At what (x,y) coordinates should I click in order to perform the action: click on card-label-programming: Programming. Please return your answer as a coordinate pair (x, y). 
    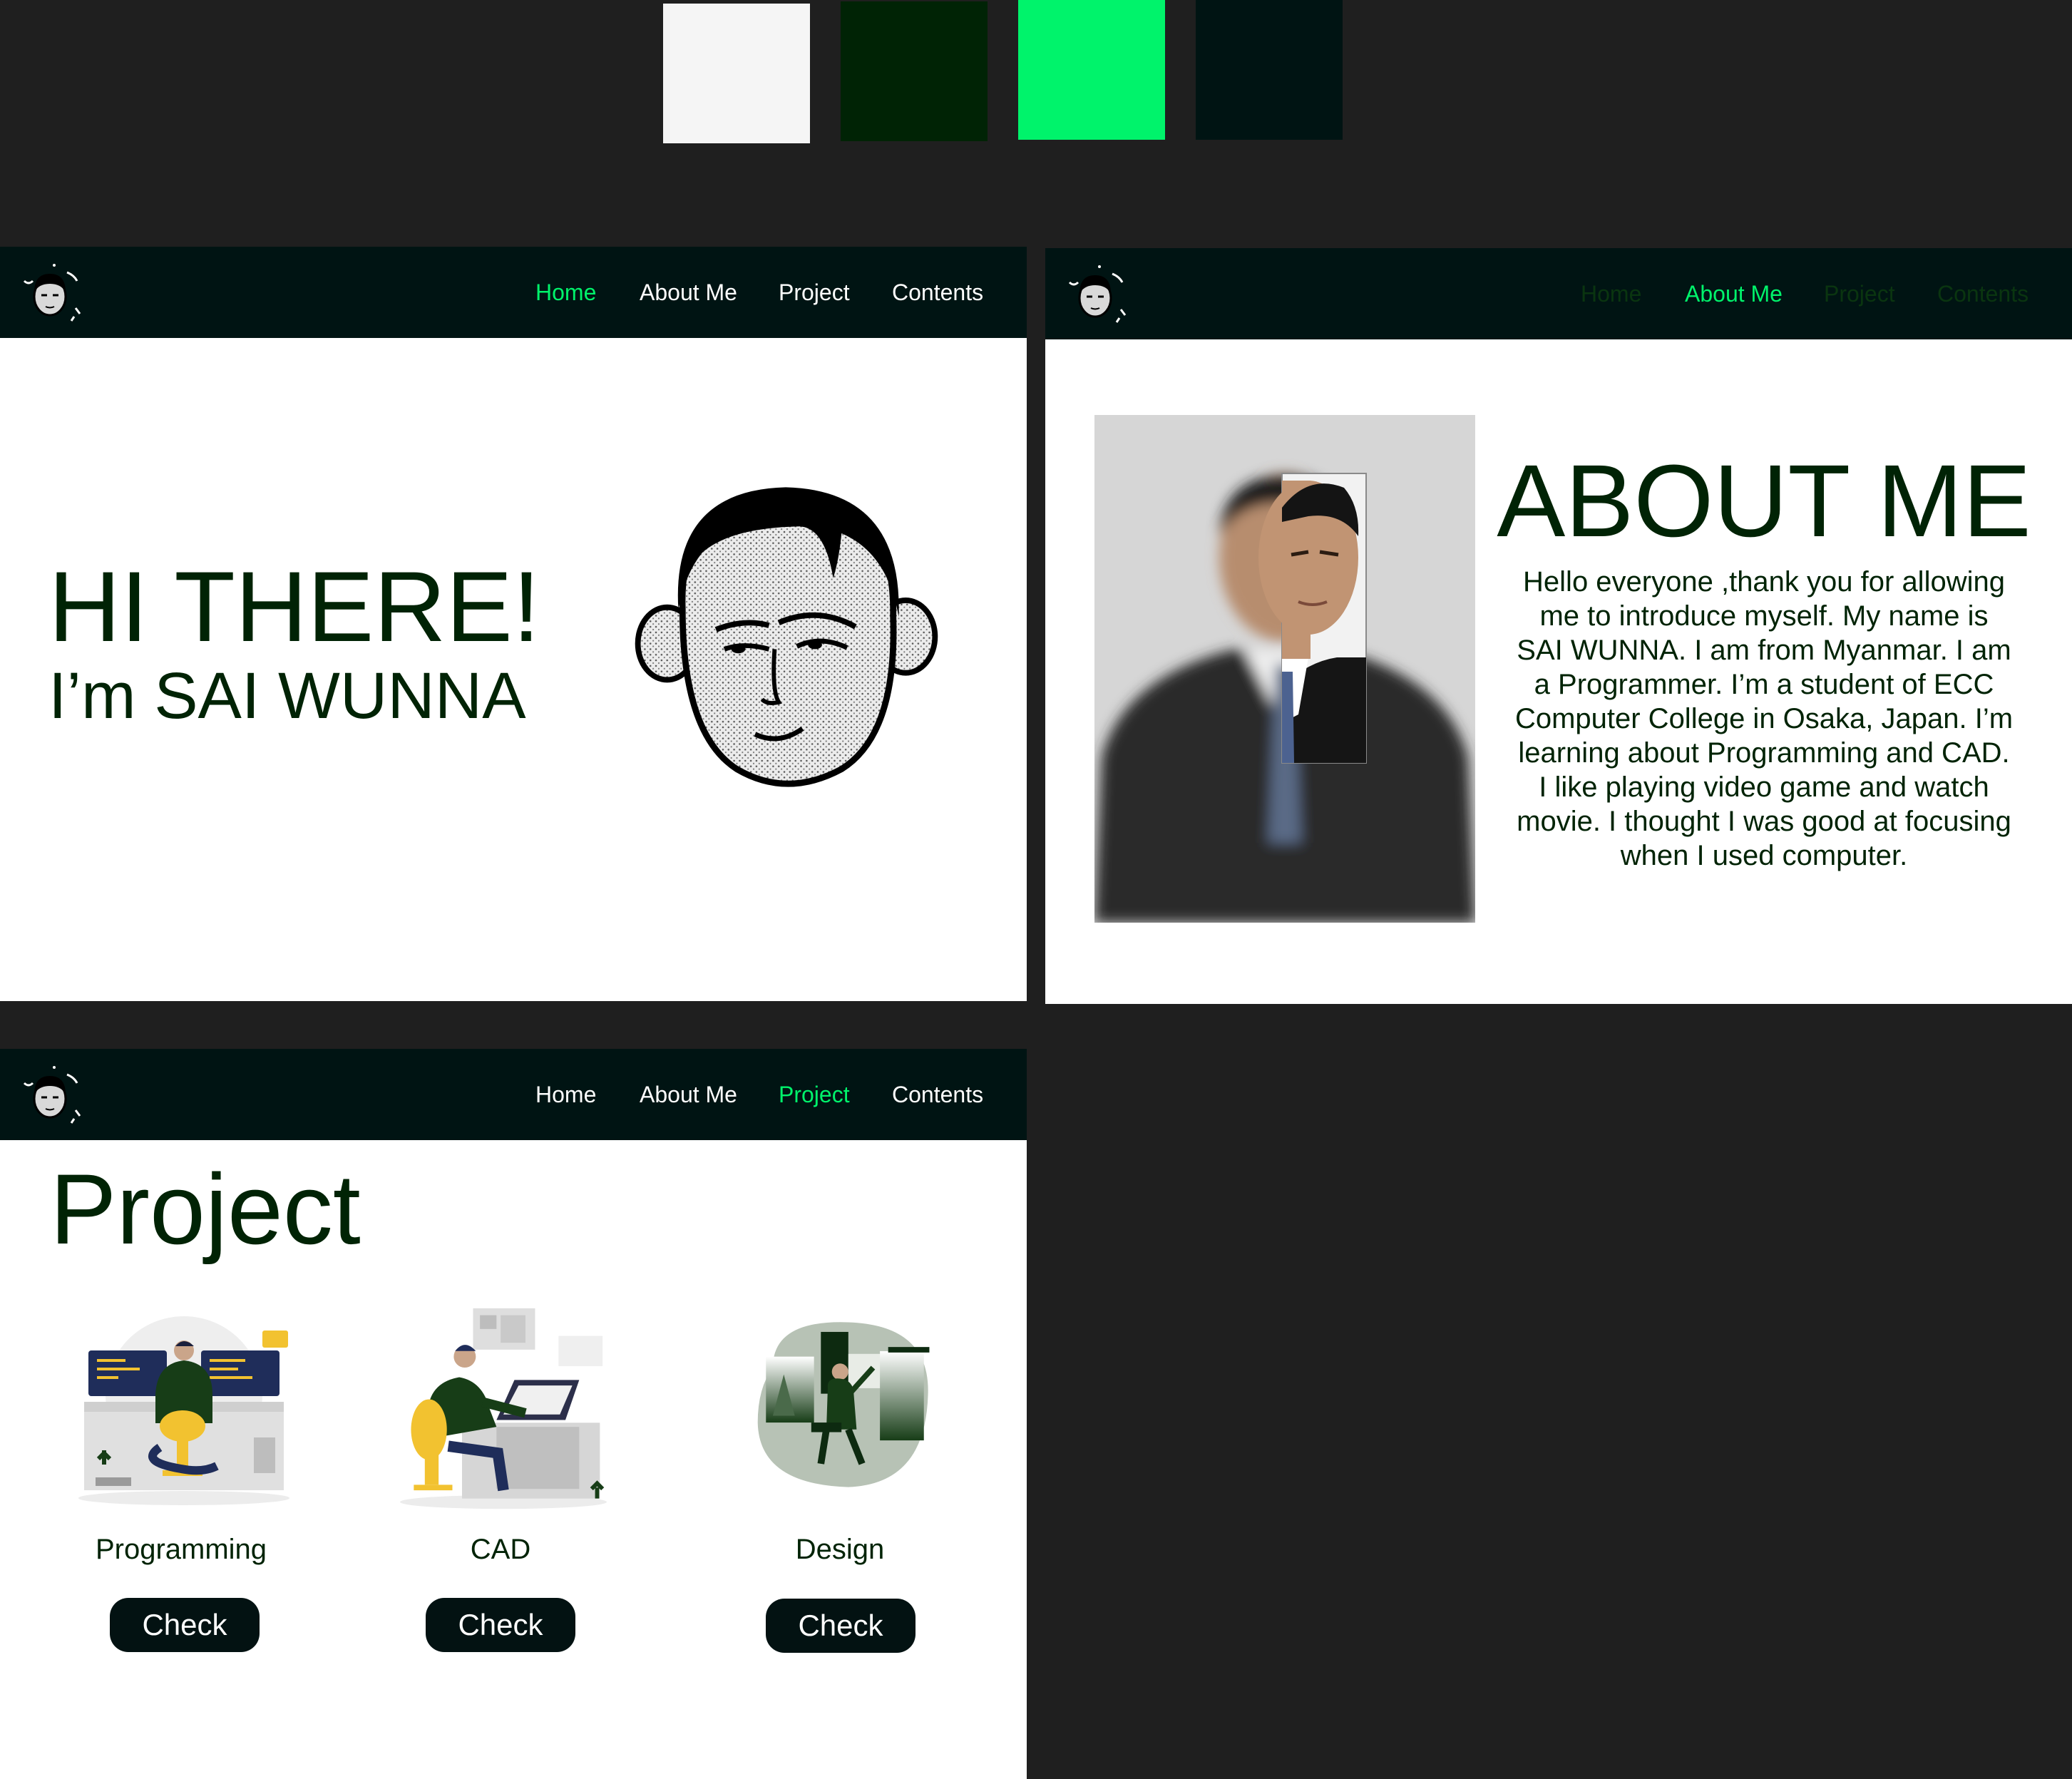
    Looking at the image, I should click on (181, 1549).